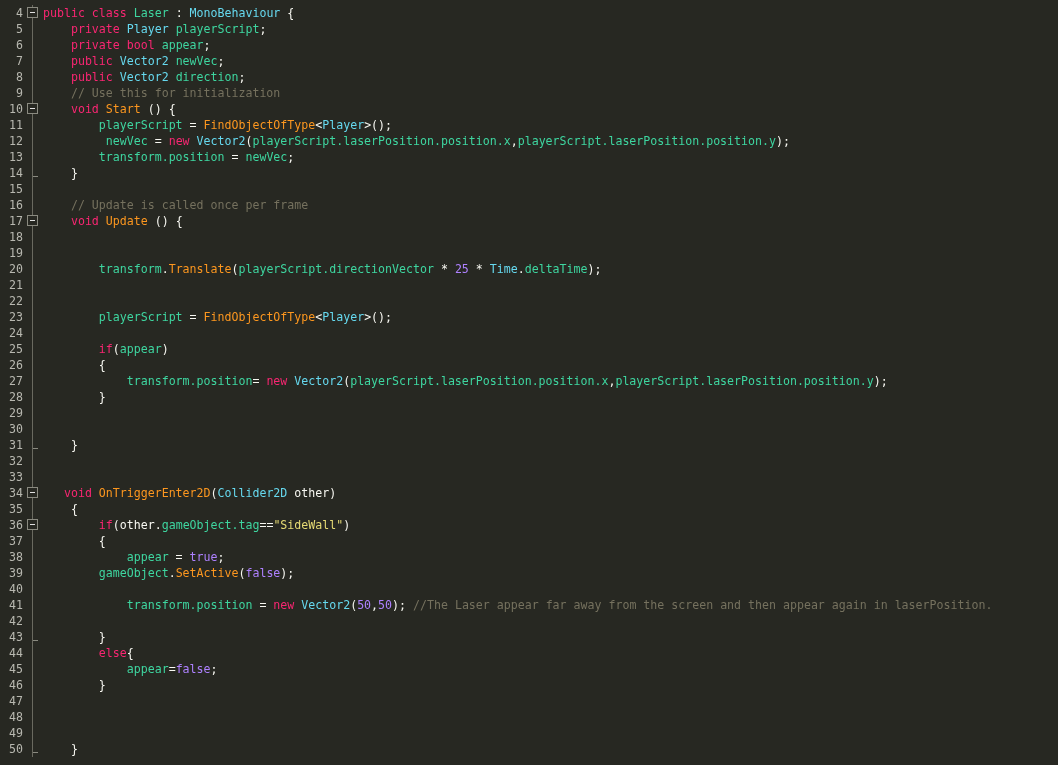 The height and width of the screenshot is (765, 1058). What do you see at coordinates (19, 13) in the screenshot?
I see `line-number: 4` at bounding box center [19, 13].